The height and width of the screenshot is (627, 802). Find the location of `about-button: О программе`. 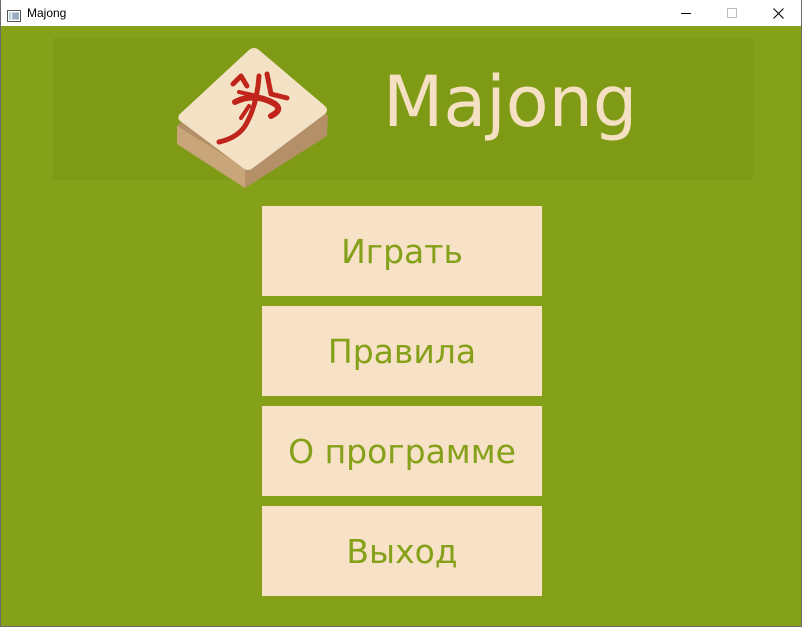

about-button: О программе is located at coordinates (402, 451).